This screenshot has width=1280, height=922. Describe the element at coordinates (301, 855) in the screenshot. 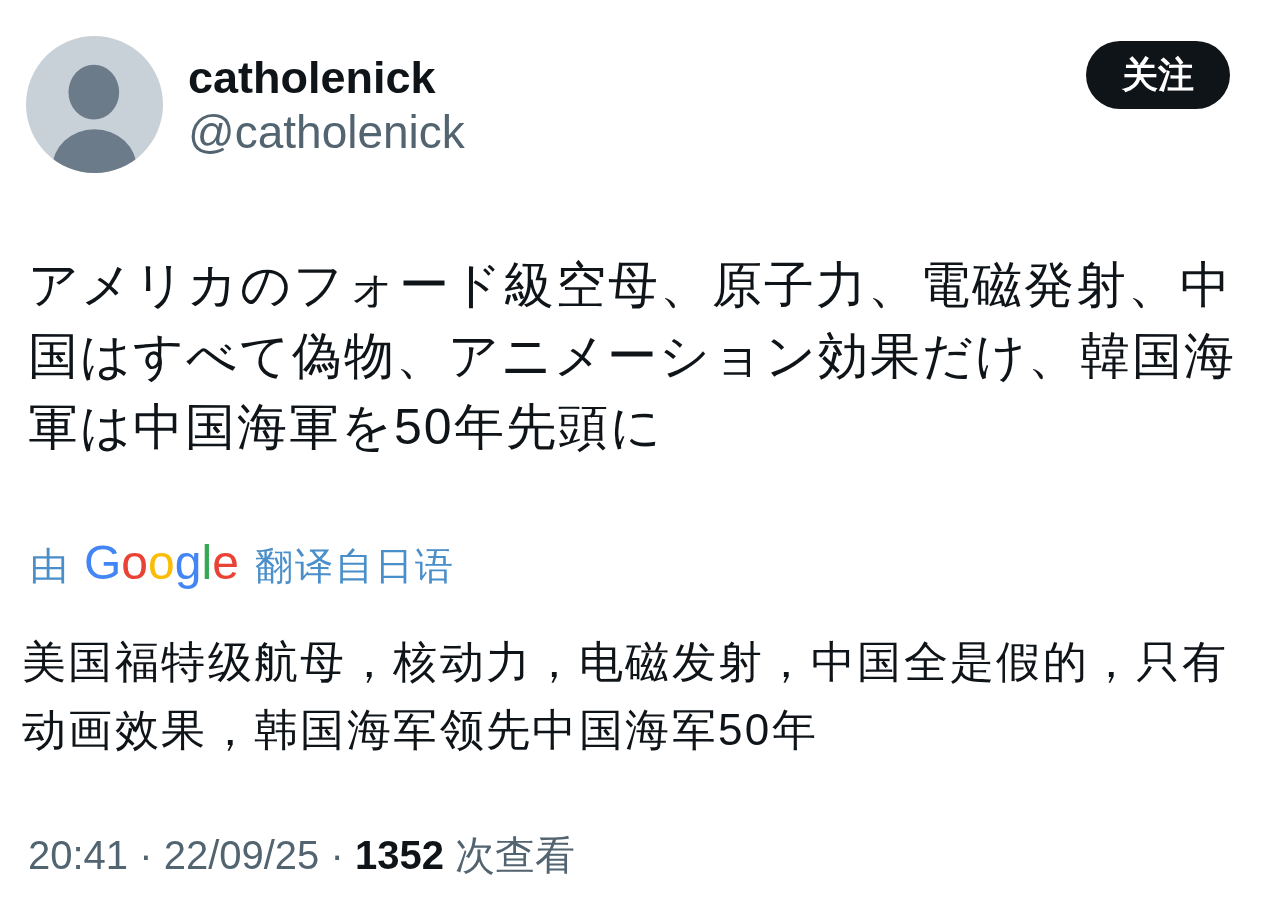

I see `post-meta: 20:41 · 22/09/25 · 1352 次查看` at that location.